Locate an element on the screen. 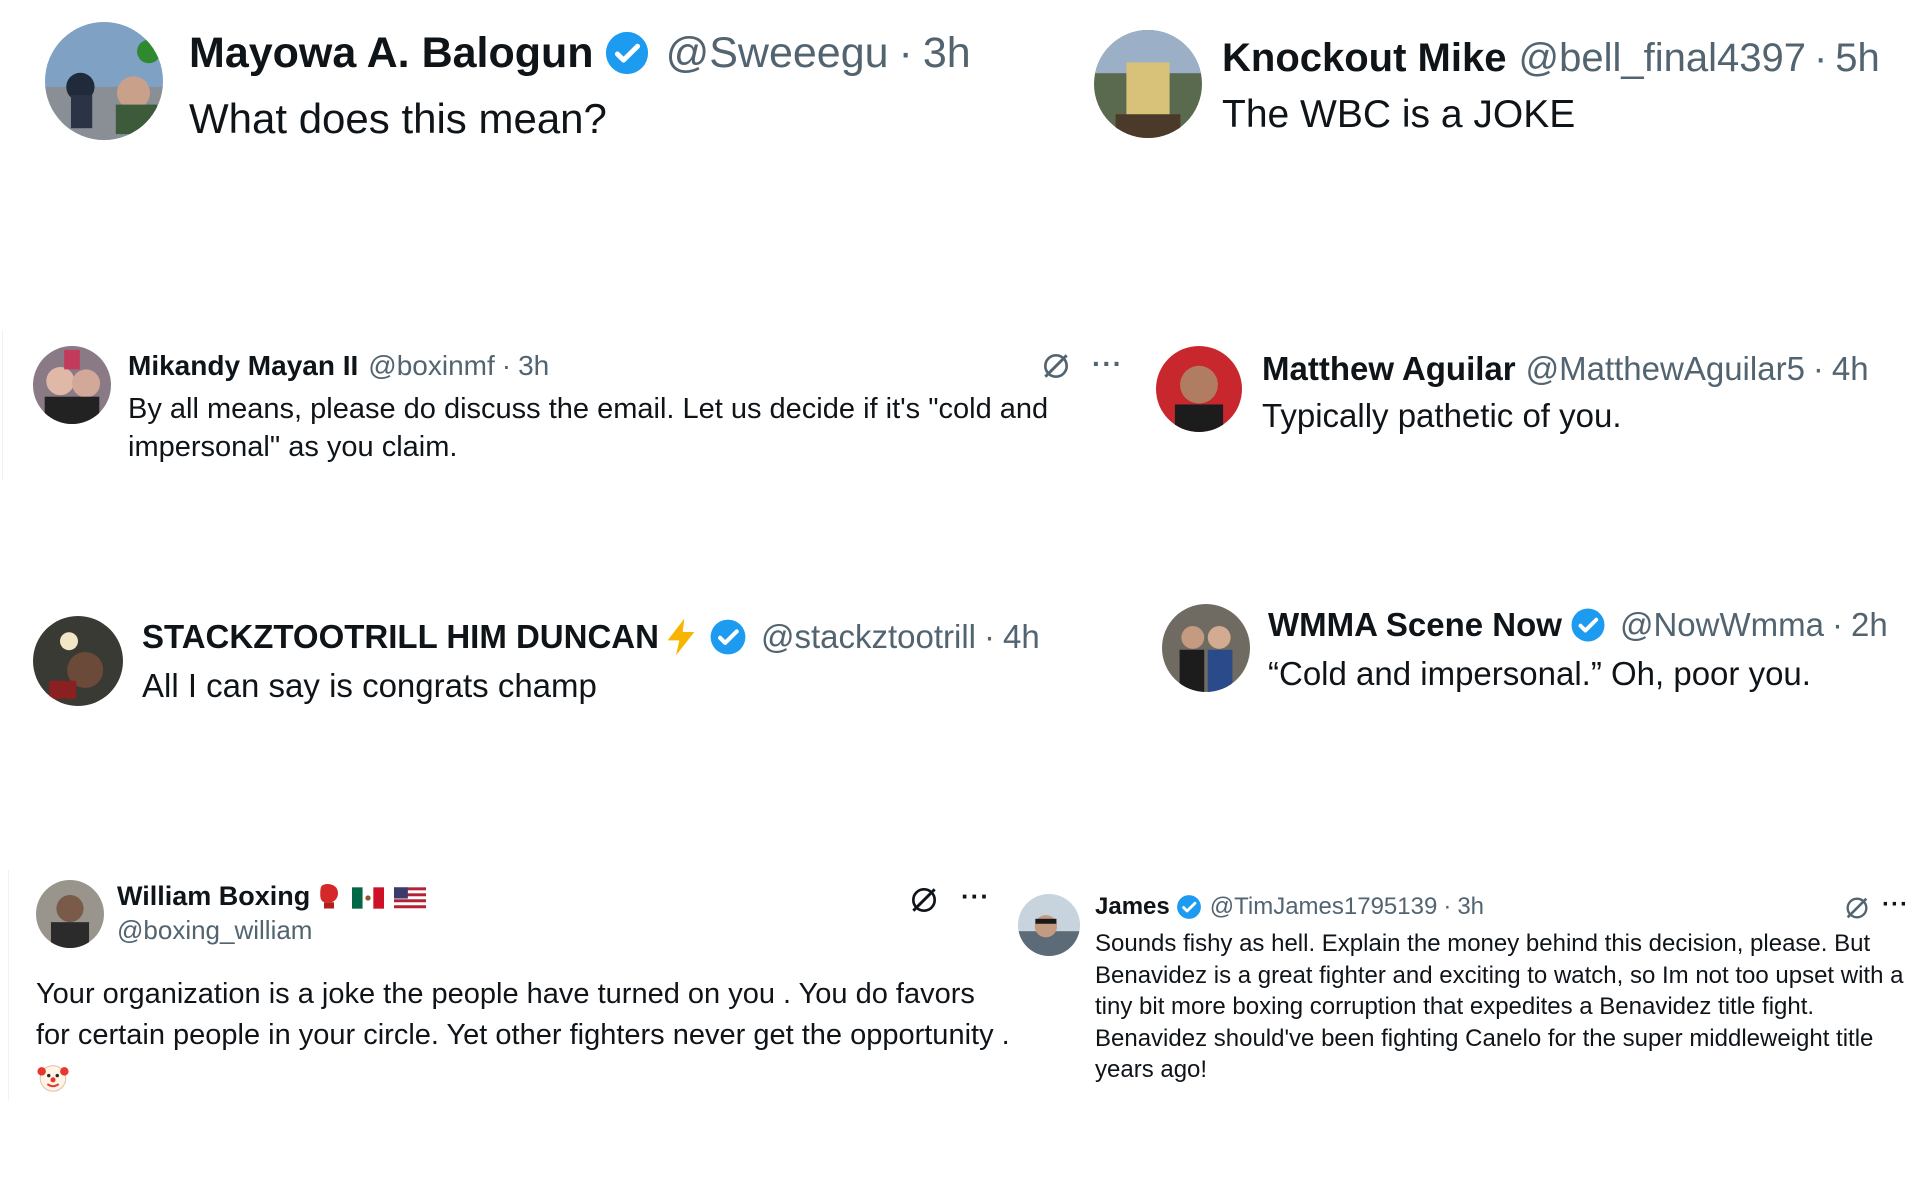 Image resolution: width=1920 pixels, height=1200 pixels. boxing-glove-emoji is located at coordinates (329, 896).